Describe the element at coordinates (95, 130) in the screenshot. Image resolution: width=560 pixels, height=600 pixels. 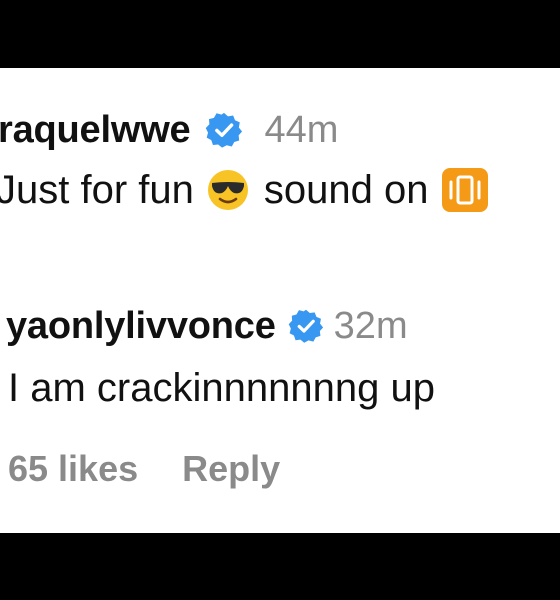
I see `comment-username: raquelwwe` at that location.